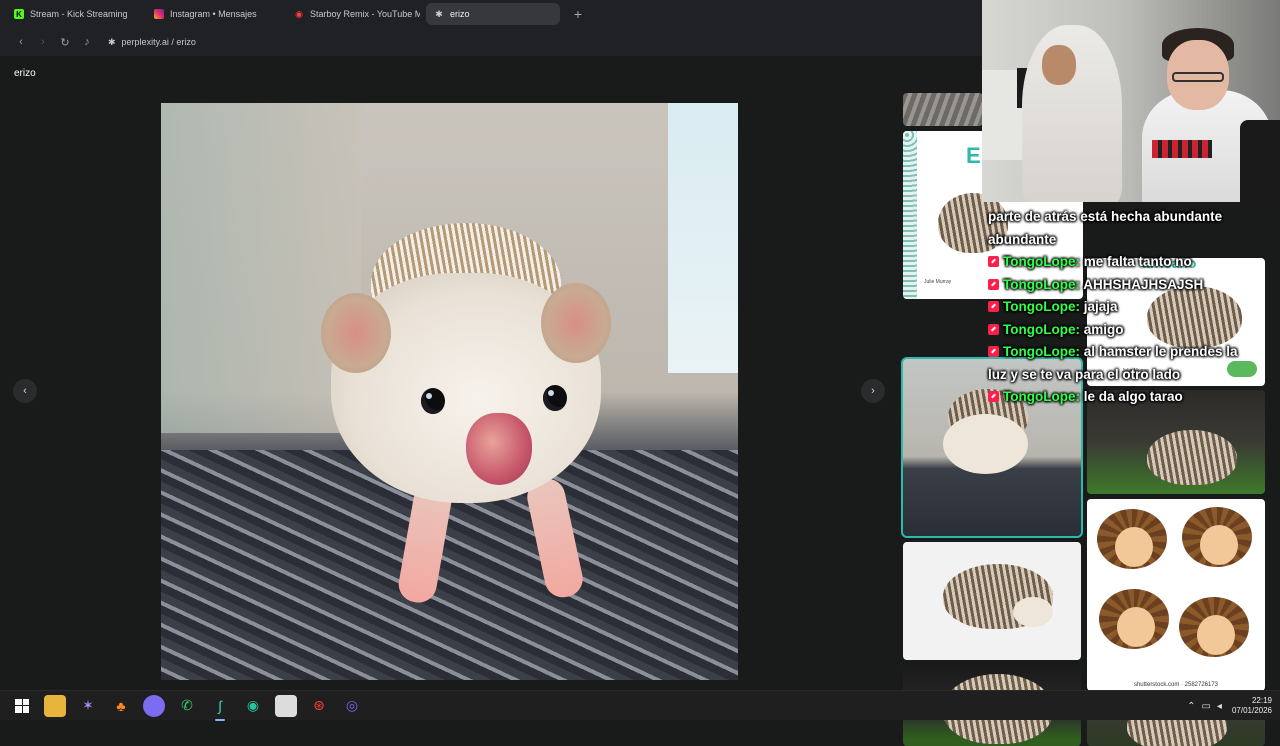 The height and width of the screenshot is (746, 1280). What do you see at coordinates (1182, 149) in the screenshot?
I see `jersey-stripe` at bounding box center [1182, 149].